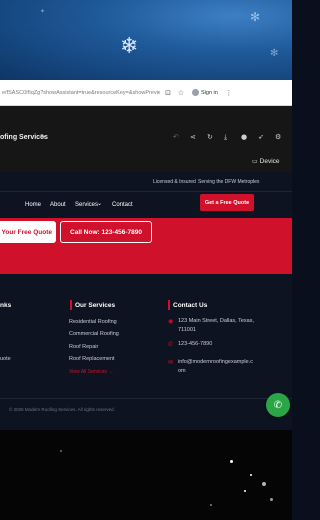  What do you see at coordinates (83, 347) in the screenshot?
I see `service-link-repair: Roof Repair` at bounding box center [83, 347].